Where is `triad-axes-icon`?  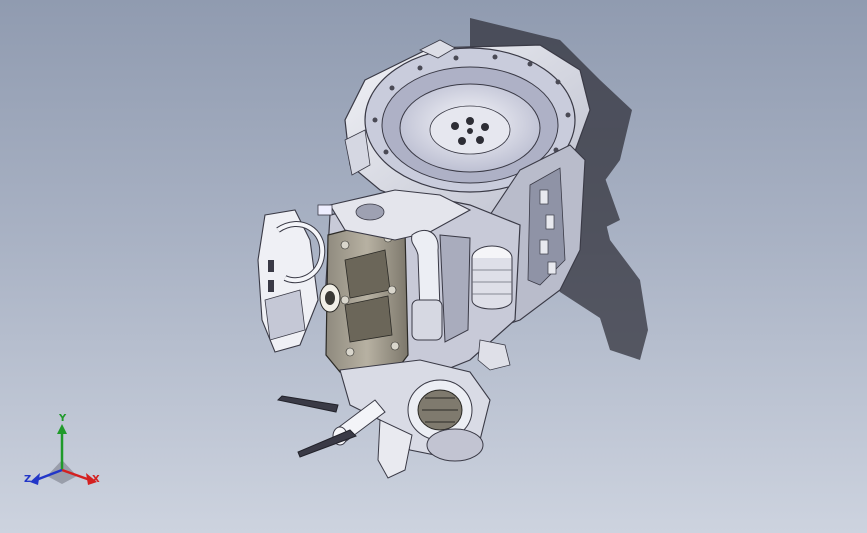 triad-axes-icon is located at coordinates (63, 454).